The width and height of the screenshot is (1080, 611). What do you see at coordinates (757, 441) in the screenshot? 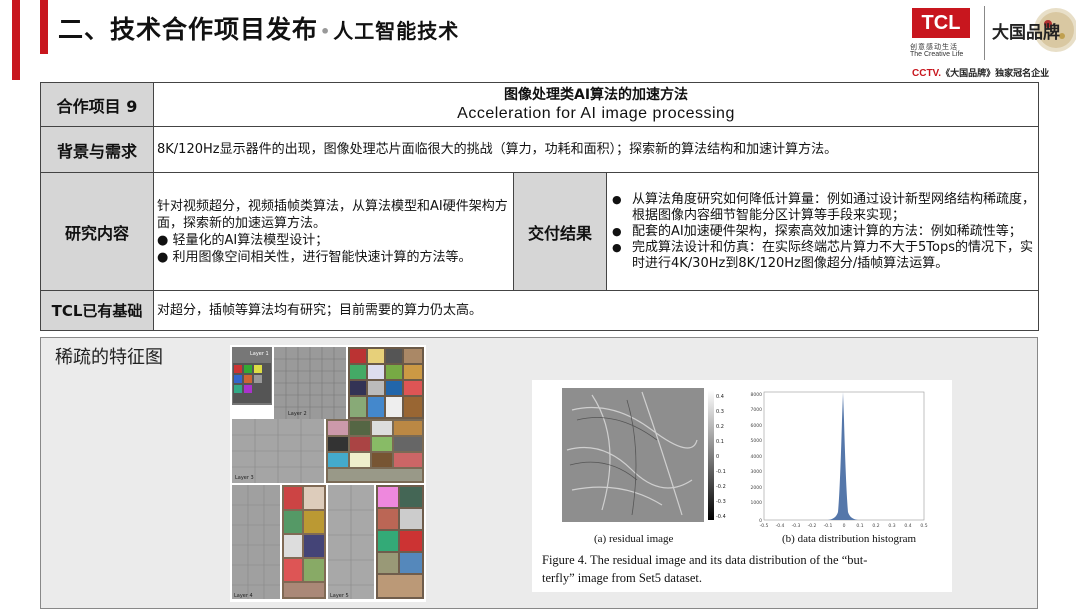
I see `hist-y-tick: 5000` at bounding box center [757, 441].